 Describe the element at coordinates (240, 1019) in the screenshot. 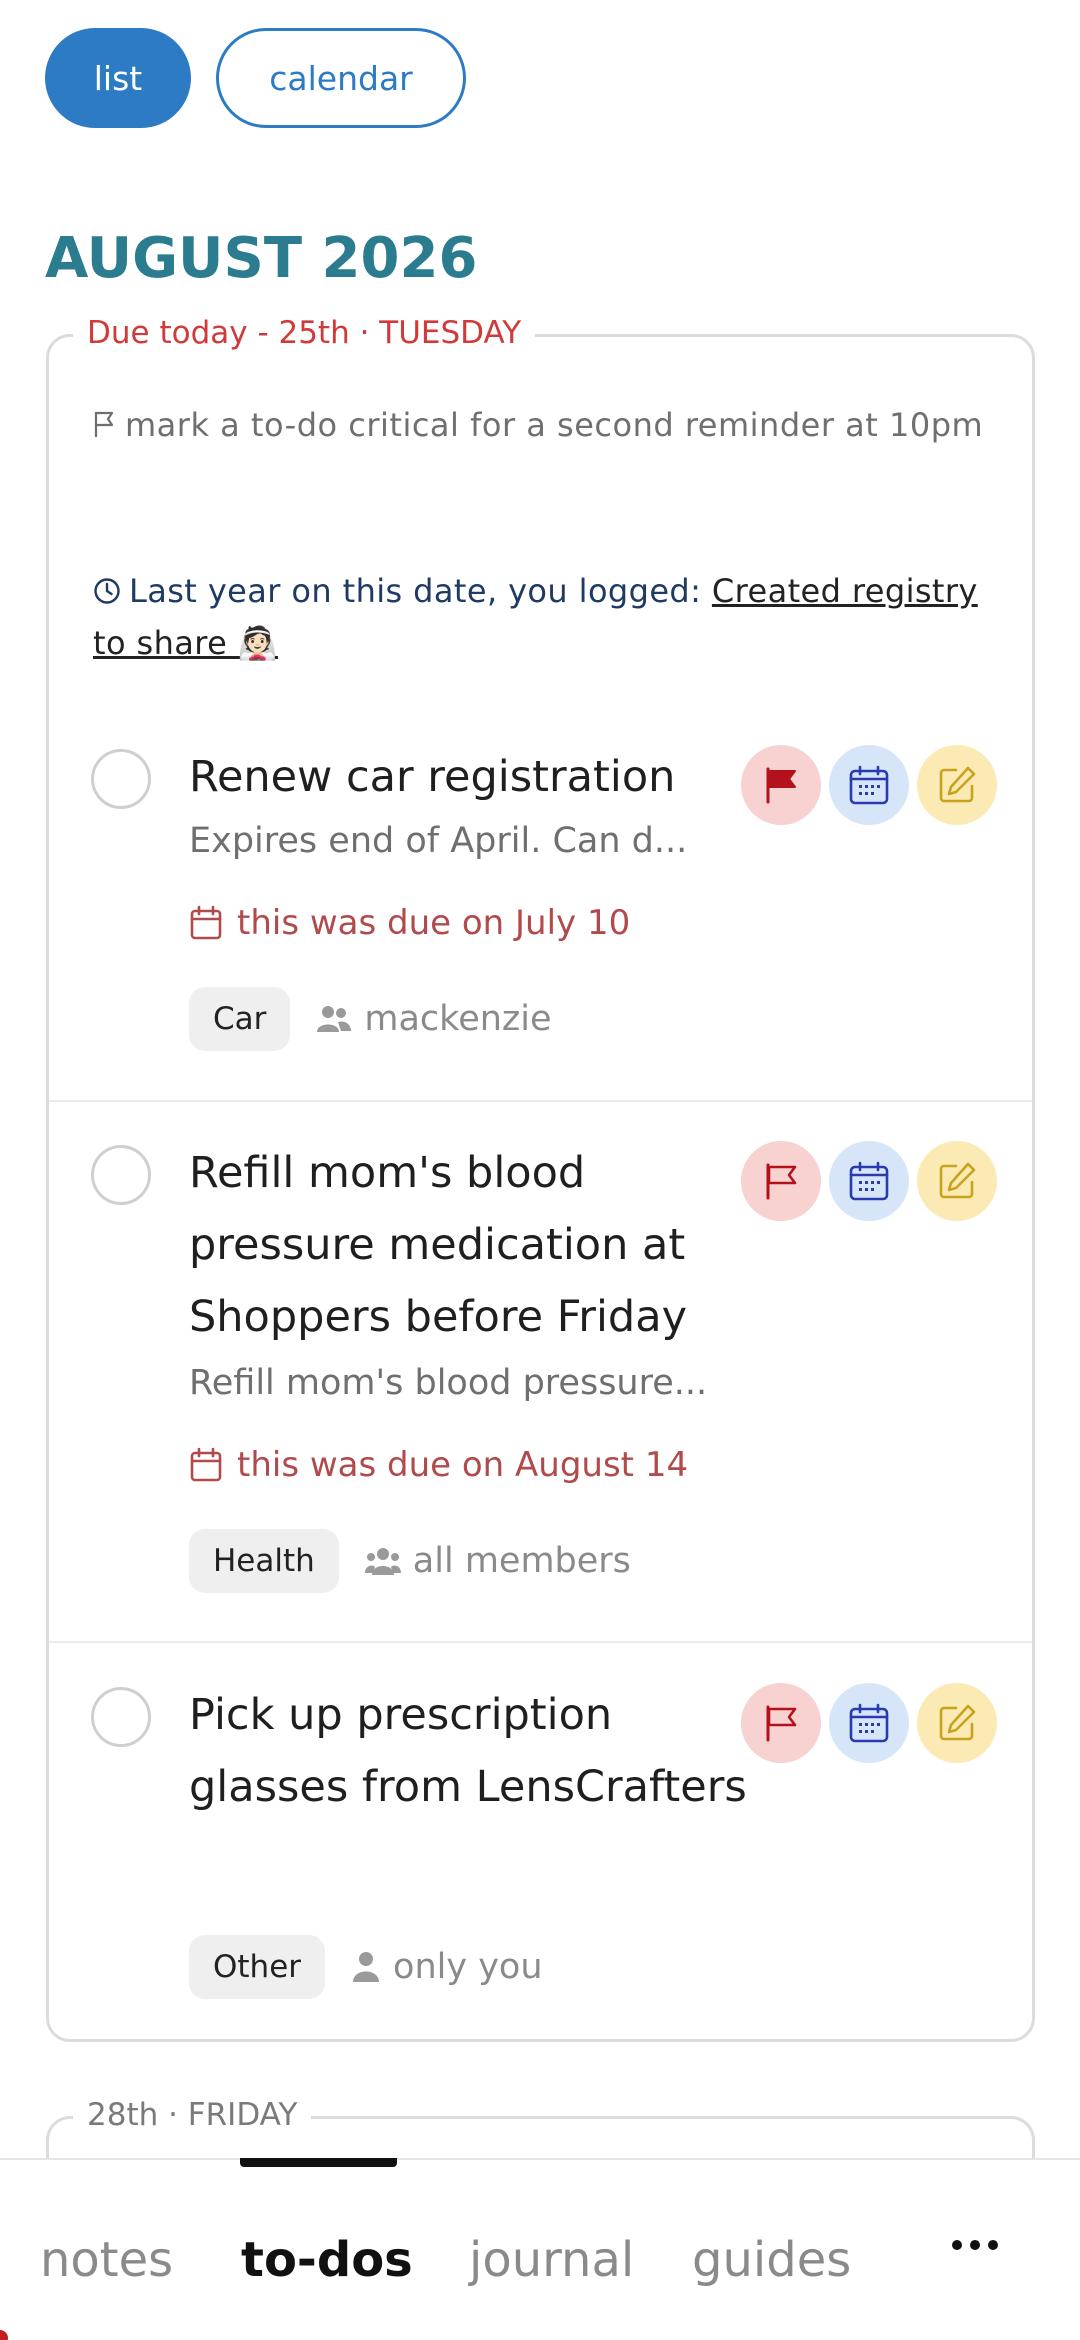

I see `category-tag: Car` at that location.